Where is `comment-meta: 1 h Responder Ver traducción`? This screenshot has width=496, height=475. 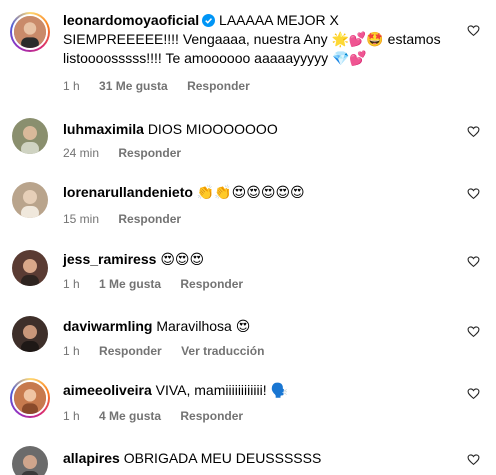 comment-meta: 1 h Responder Ver traducción is located at coordinates (171, 351).